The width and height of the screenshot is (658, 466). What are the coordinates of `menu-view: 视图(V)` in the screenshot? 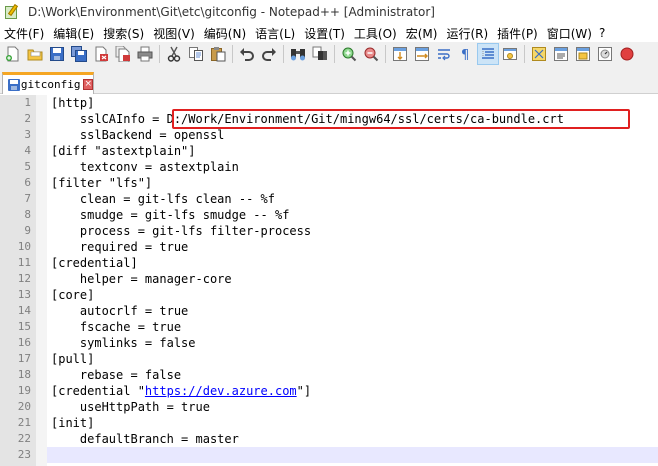 It's located at (174, 33).